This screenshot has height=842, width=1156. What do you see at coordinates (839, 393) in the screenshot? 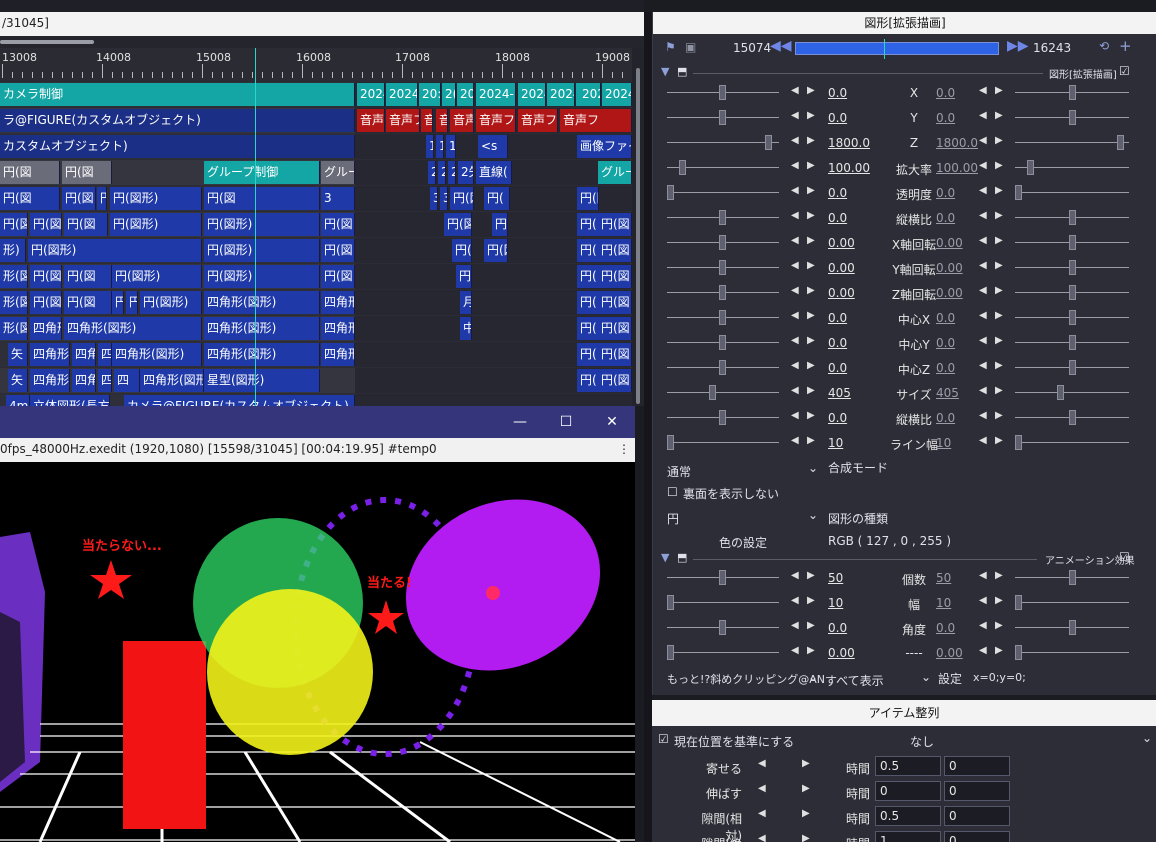
I see `param-start-value: 405` at bounding box center [839, 393].